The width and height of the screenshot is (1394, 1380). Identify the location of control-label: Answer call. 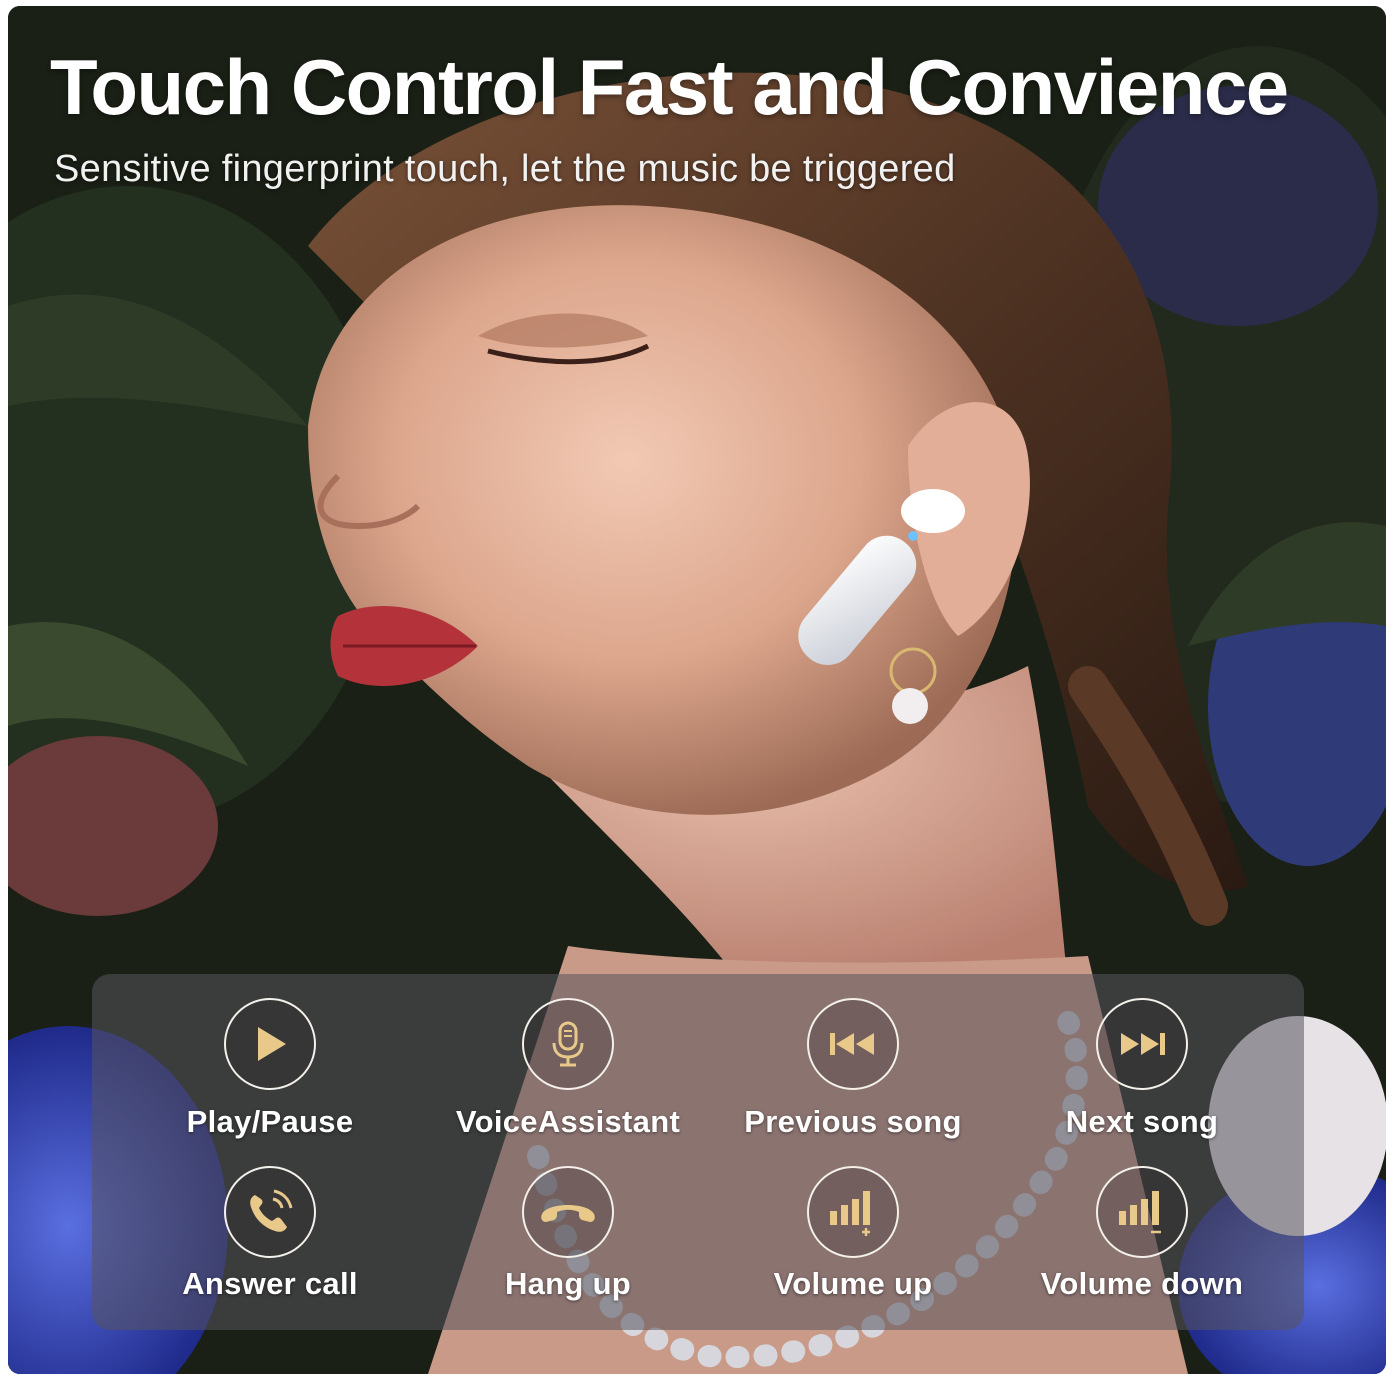
(270, 1283).